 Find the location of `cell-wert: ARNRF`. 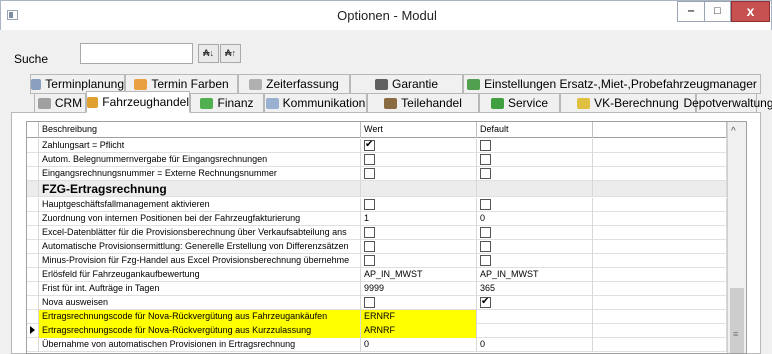

cell-wert: ARNRF is located at coordinates (419, 331).